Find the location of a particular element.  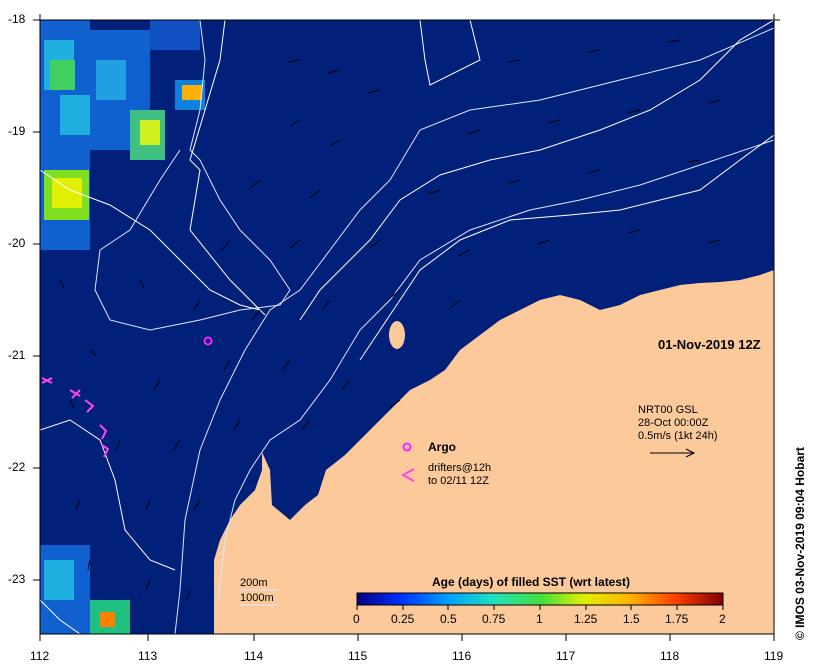

island is located at coordinates (397, 335).